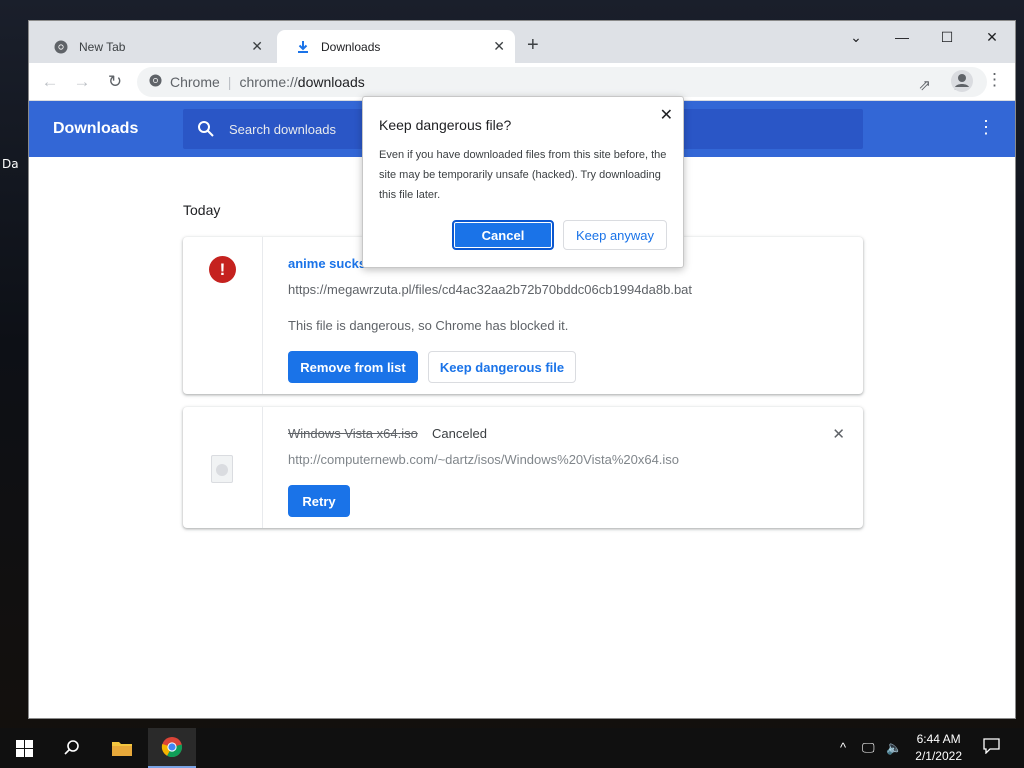 This screenshot has width=1024, height=768. What do you see at coordinates (10, 164) in the screenshot?
I see `desktop-icon-label: Da` at bounding box center [10, 164].